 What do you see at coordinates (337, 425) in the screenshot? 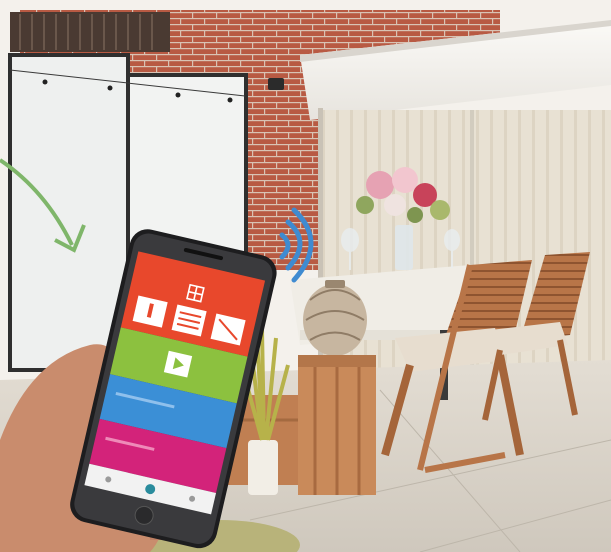
I see `wooden-crate` at bounding box center [337, 425].